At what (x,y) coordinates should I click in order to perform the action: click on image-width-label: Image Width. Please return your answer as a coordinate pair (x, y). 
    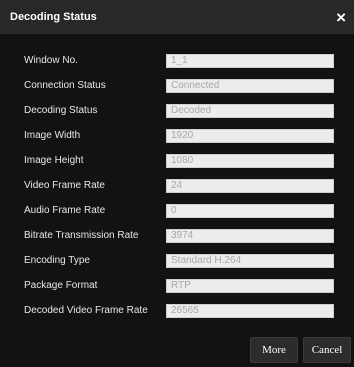
    Looking at the image, I should click on (52, 135).